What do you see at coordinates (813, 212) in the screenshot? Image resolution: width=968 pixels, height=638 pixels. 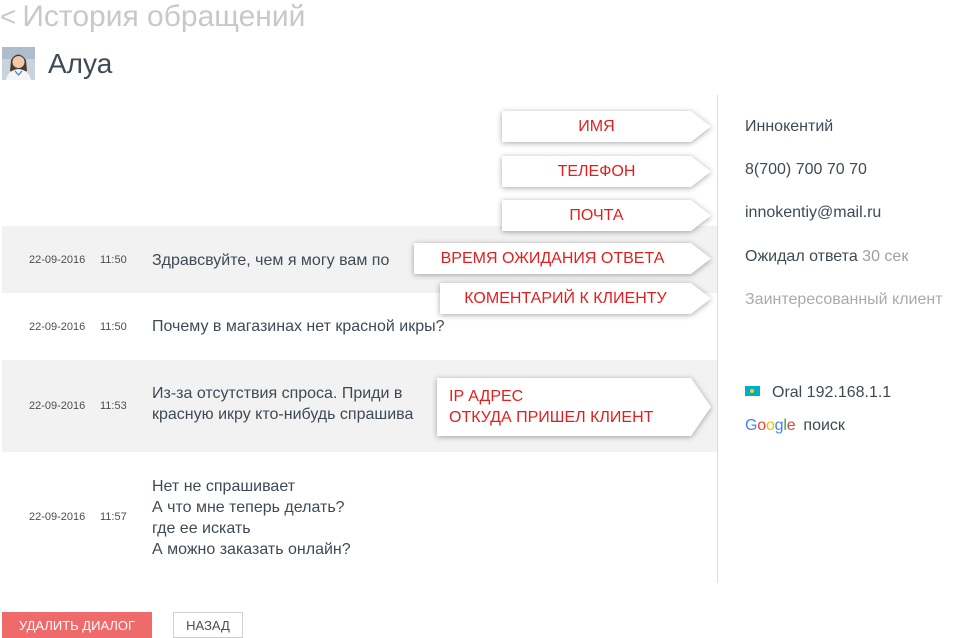 I see `client-info-email: innokentiy@mail.ru` at bounding box center [813, 212].